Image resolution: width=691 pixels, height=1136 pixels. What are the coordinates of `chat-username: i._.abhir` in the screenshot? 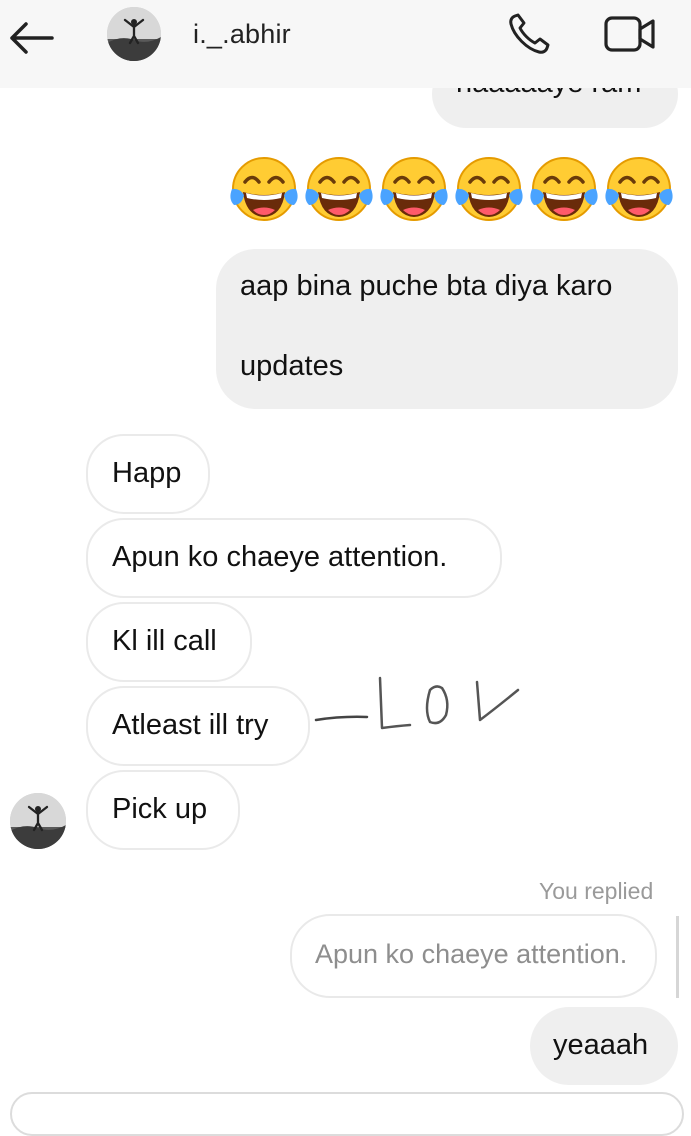 It's located at (242, 34).